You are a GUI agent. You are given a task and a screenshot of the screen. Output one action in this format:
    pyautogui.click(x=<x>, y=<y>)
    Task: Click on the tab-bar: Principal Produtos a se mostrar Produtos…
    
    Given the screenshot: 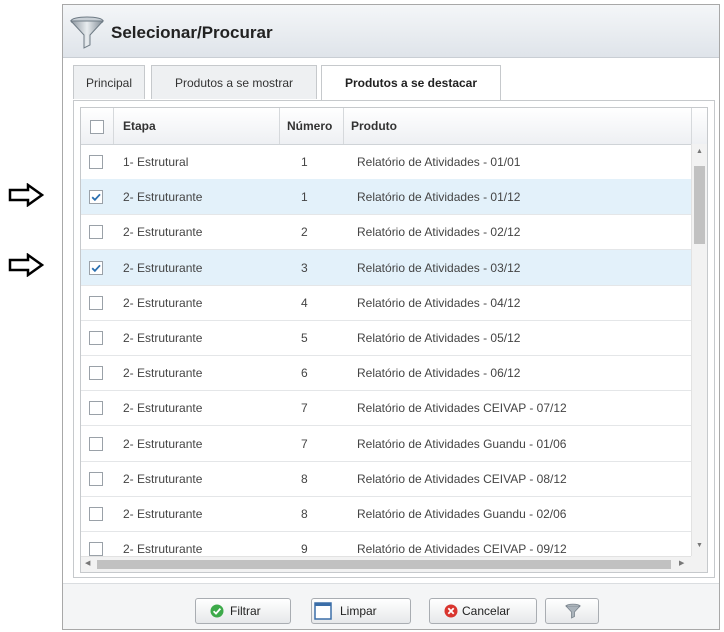 What is the action you would take?
    pyautogui.click(x=392, y=83)
    